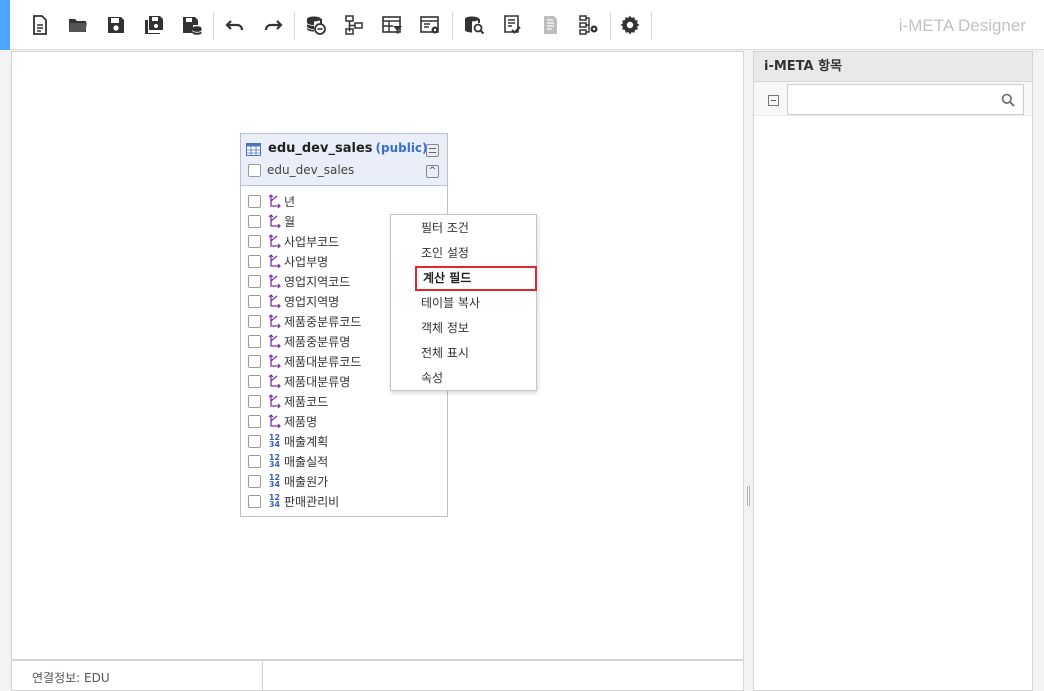  What do you see at coordinates (116, 25) in the screenshot?
I see `save-icon` at bounding box center [116, 25].